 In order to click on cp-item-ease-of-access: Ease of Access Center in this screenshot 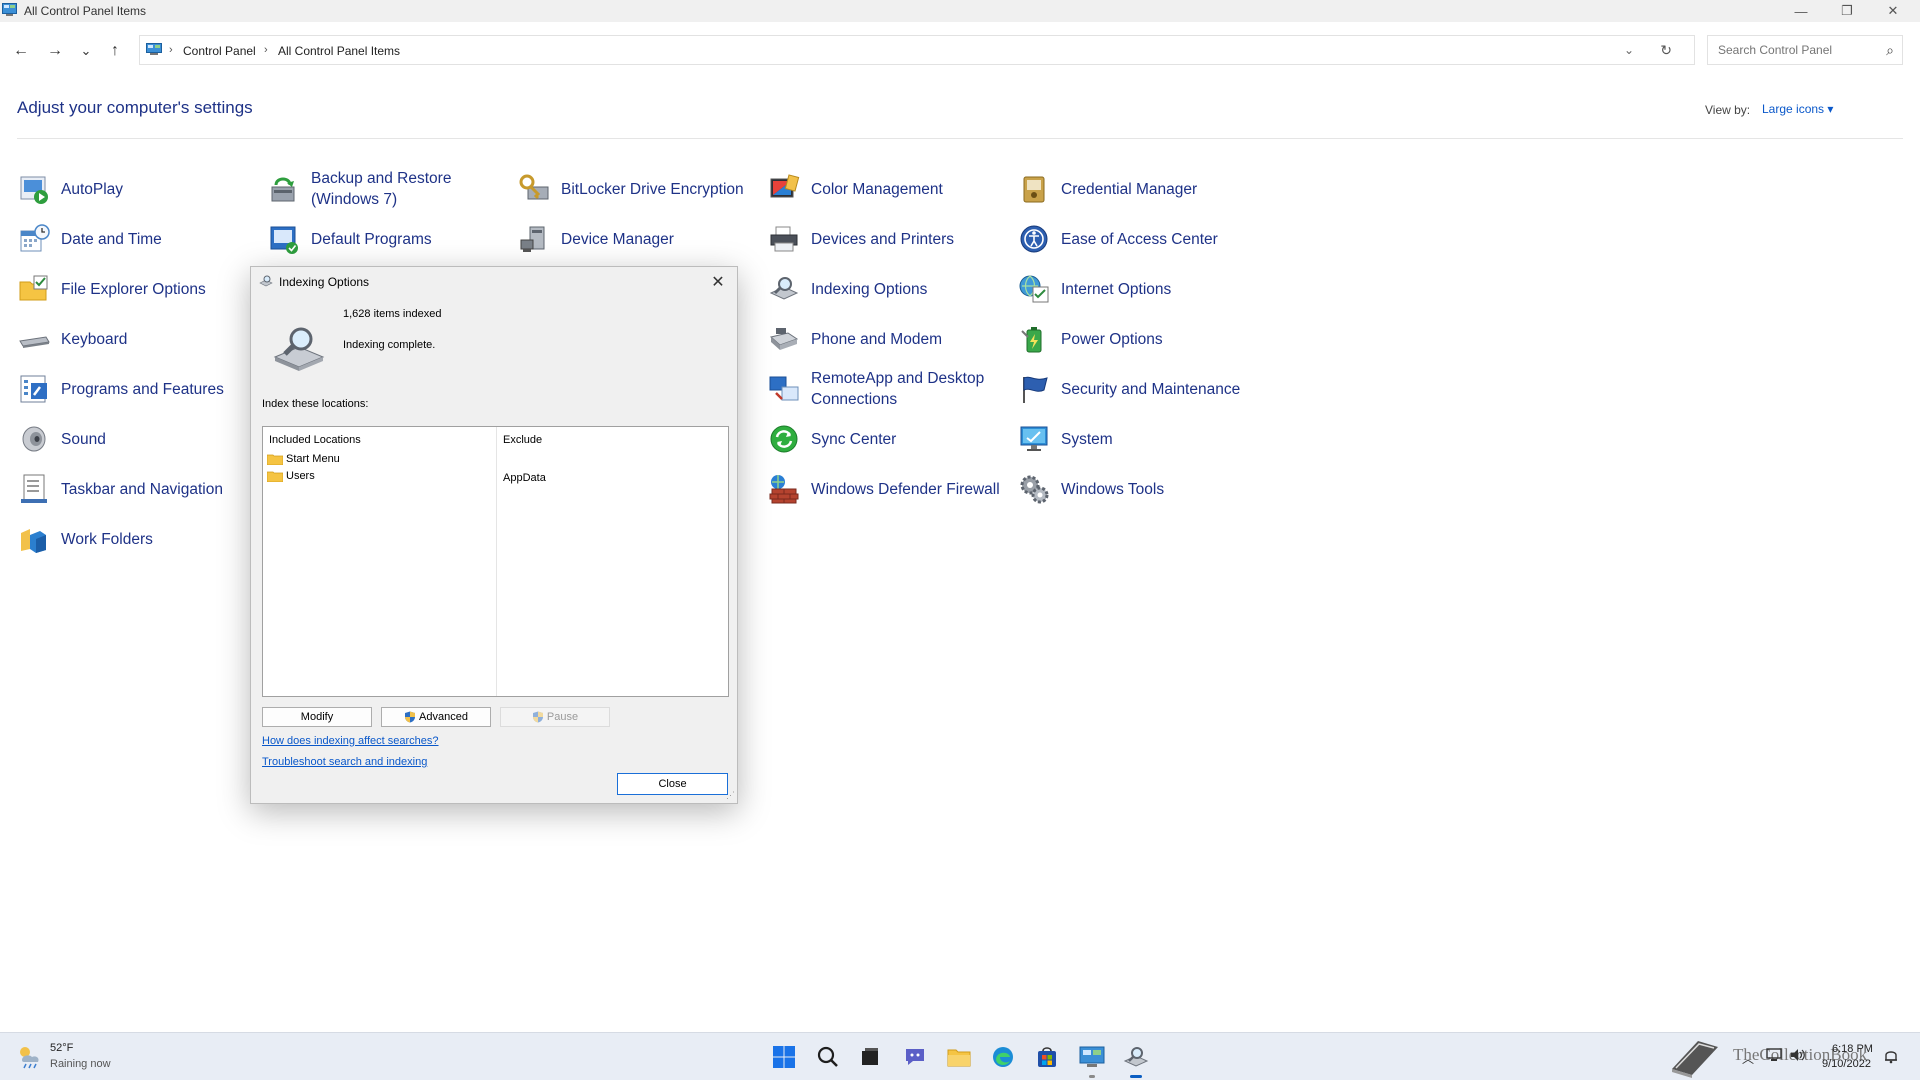, I will do `click(1137, 239)`.